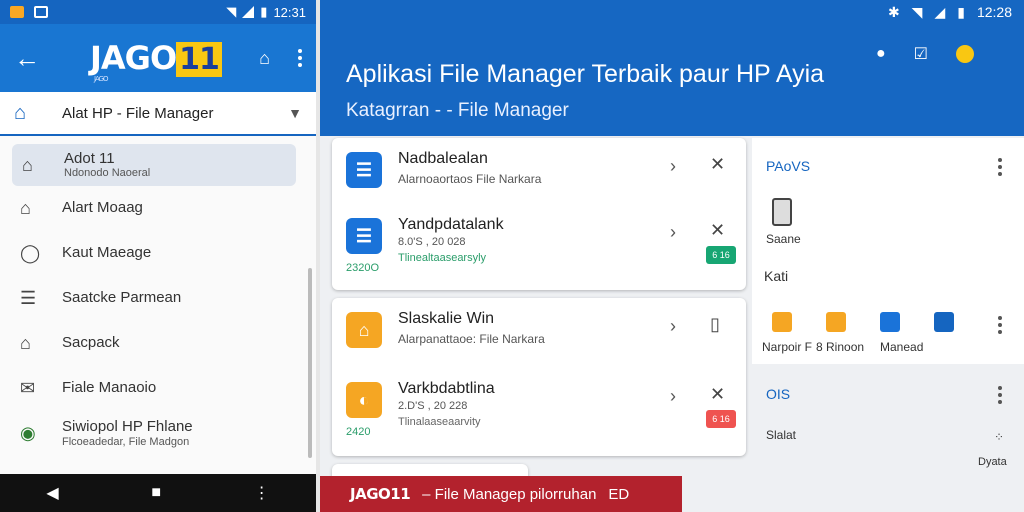 Image resolution: width=1024 pixels, height=512 pixels. Describe the element at coordinates (672, 12) in the screenshot. I see `status-bar: ✱ ◥ ◢ ▮ 12:28` at that location.